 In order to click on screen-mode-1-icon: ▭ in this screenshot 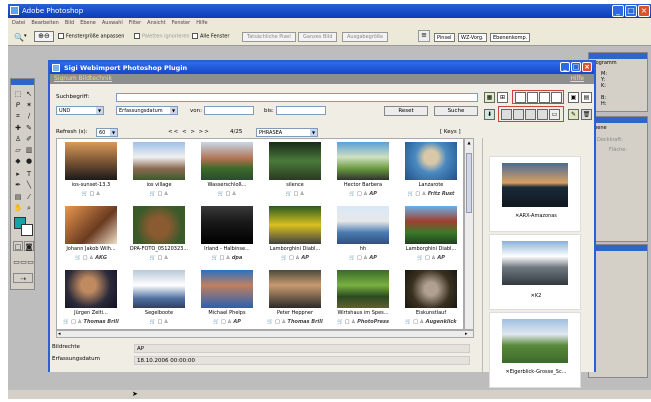, I will do `click(16, 262)`.